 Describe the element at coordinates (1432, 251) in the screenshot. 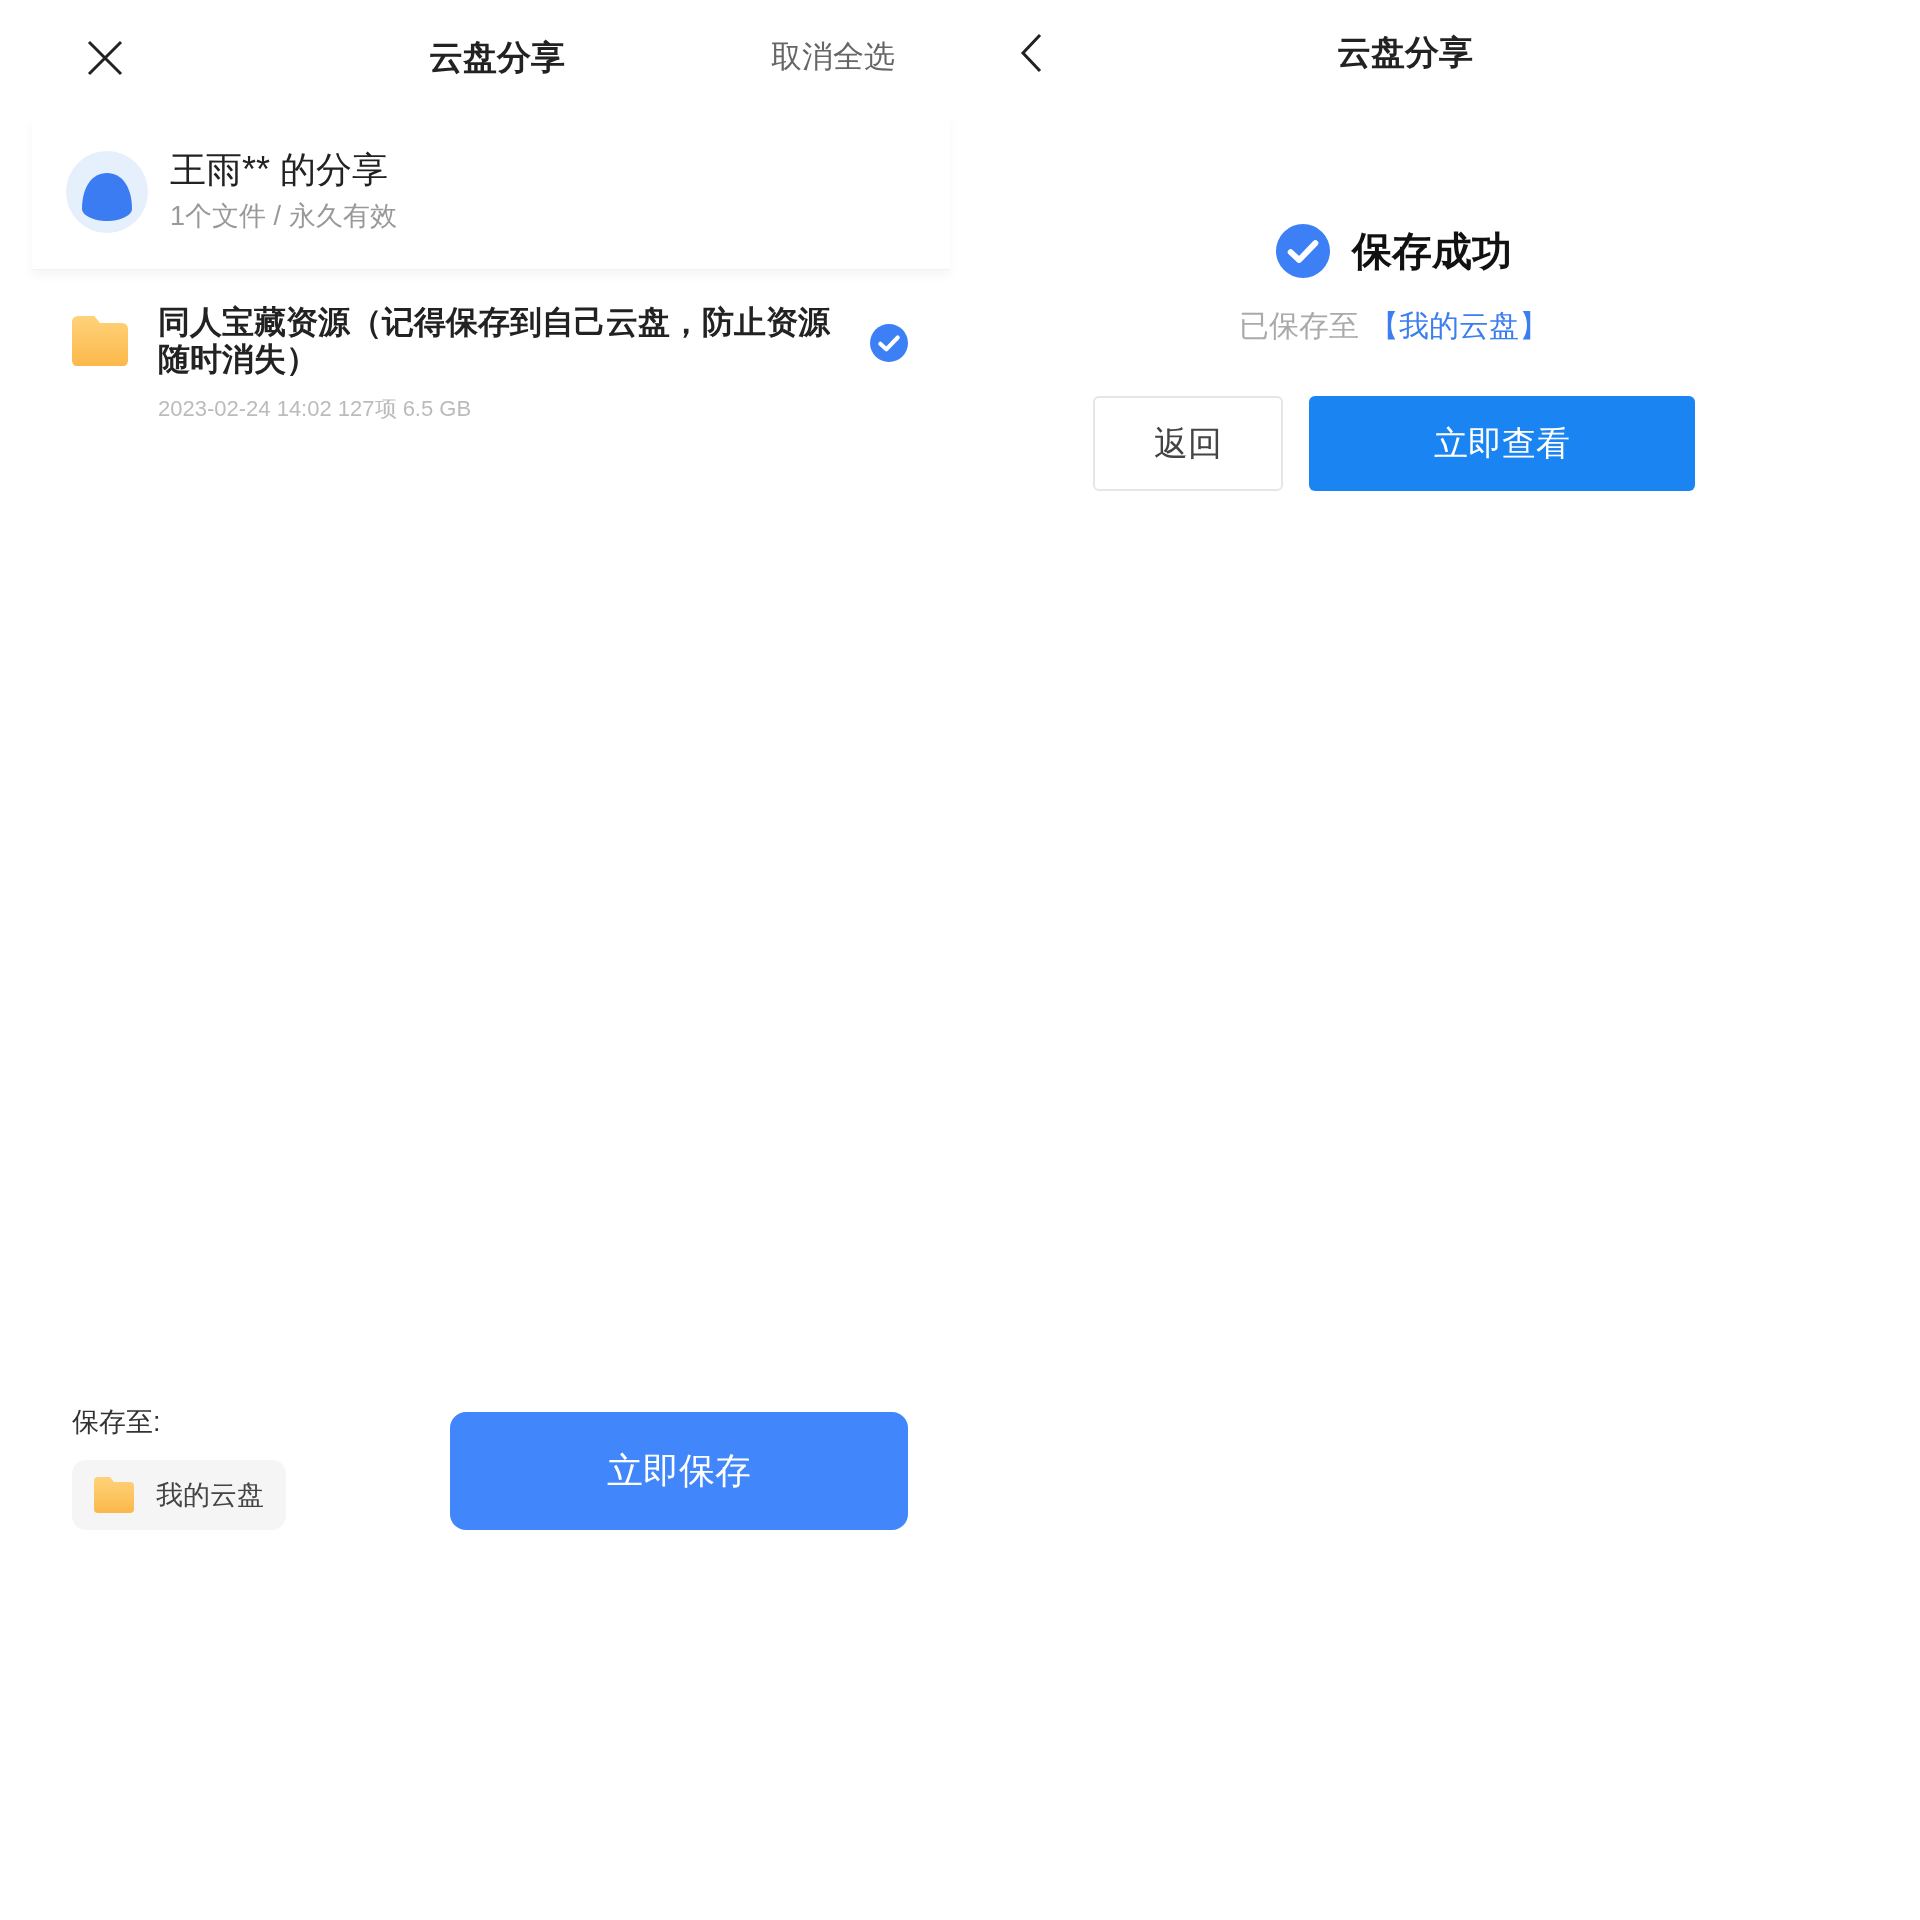

I see `success-message: 保存成功` at that location.